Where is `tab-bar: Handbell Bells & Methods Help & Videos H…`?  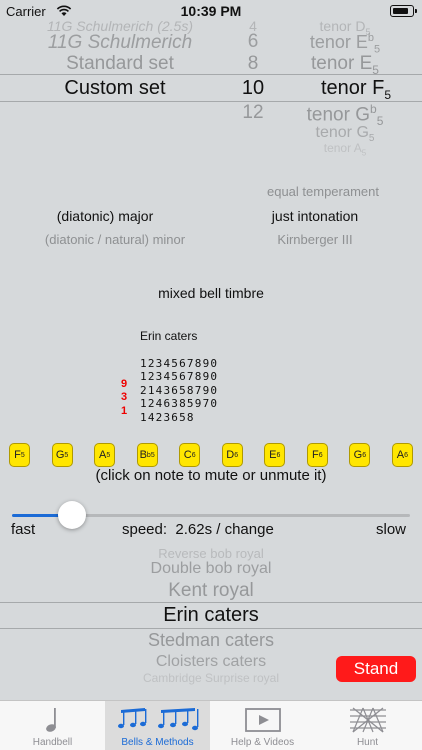 tab-bar: Handbell Bells & Methods Help & Videos H… is located at coordinates (211, 725).